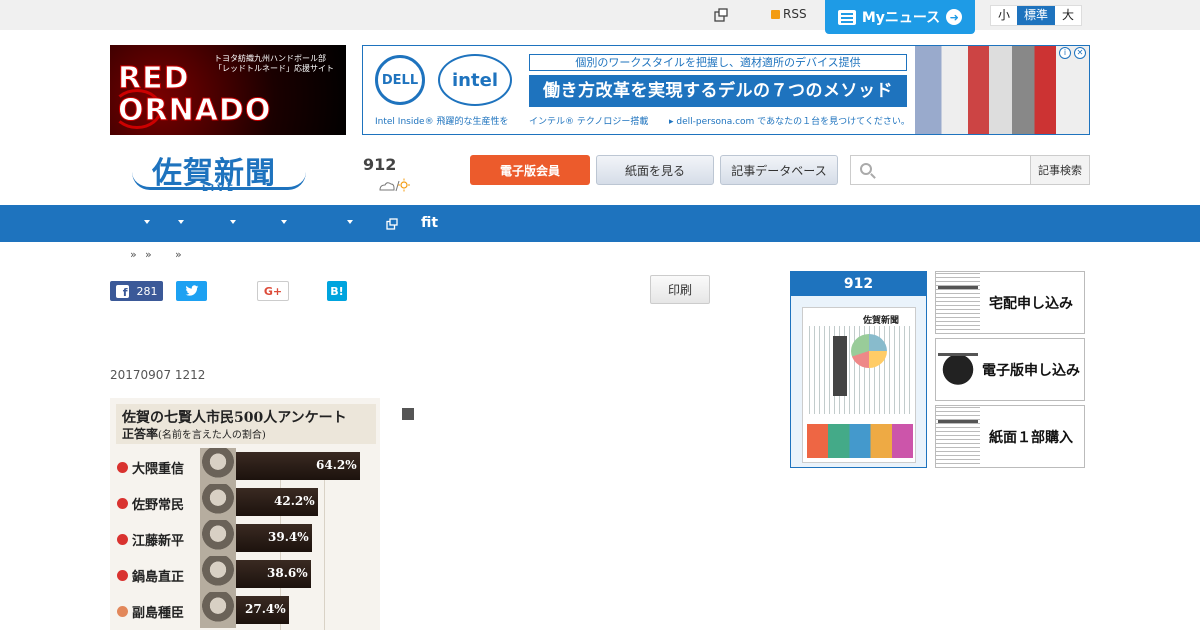  I want to click on font-size-small: 小, so click(1004, 15).